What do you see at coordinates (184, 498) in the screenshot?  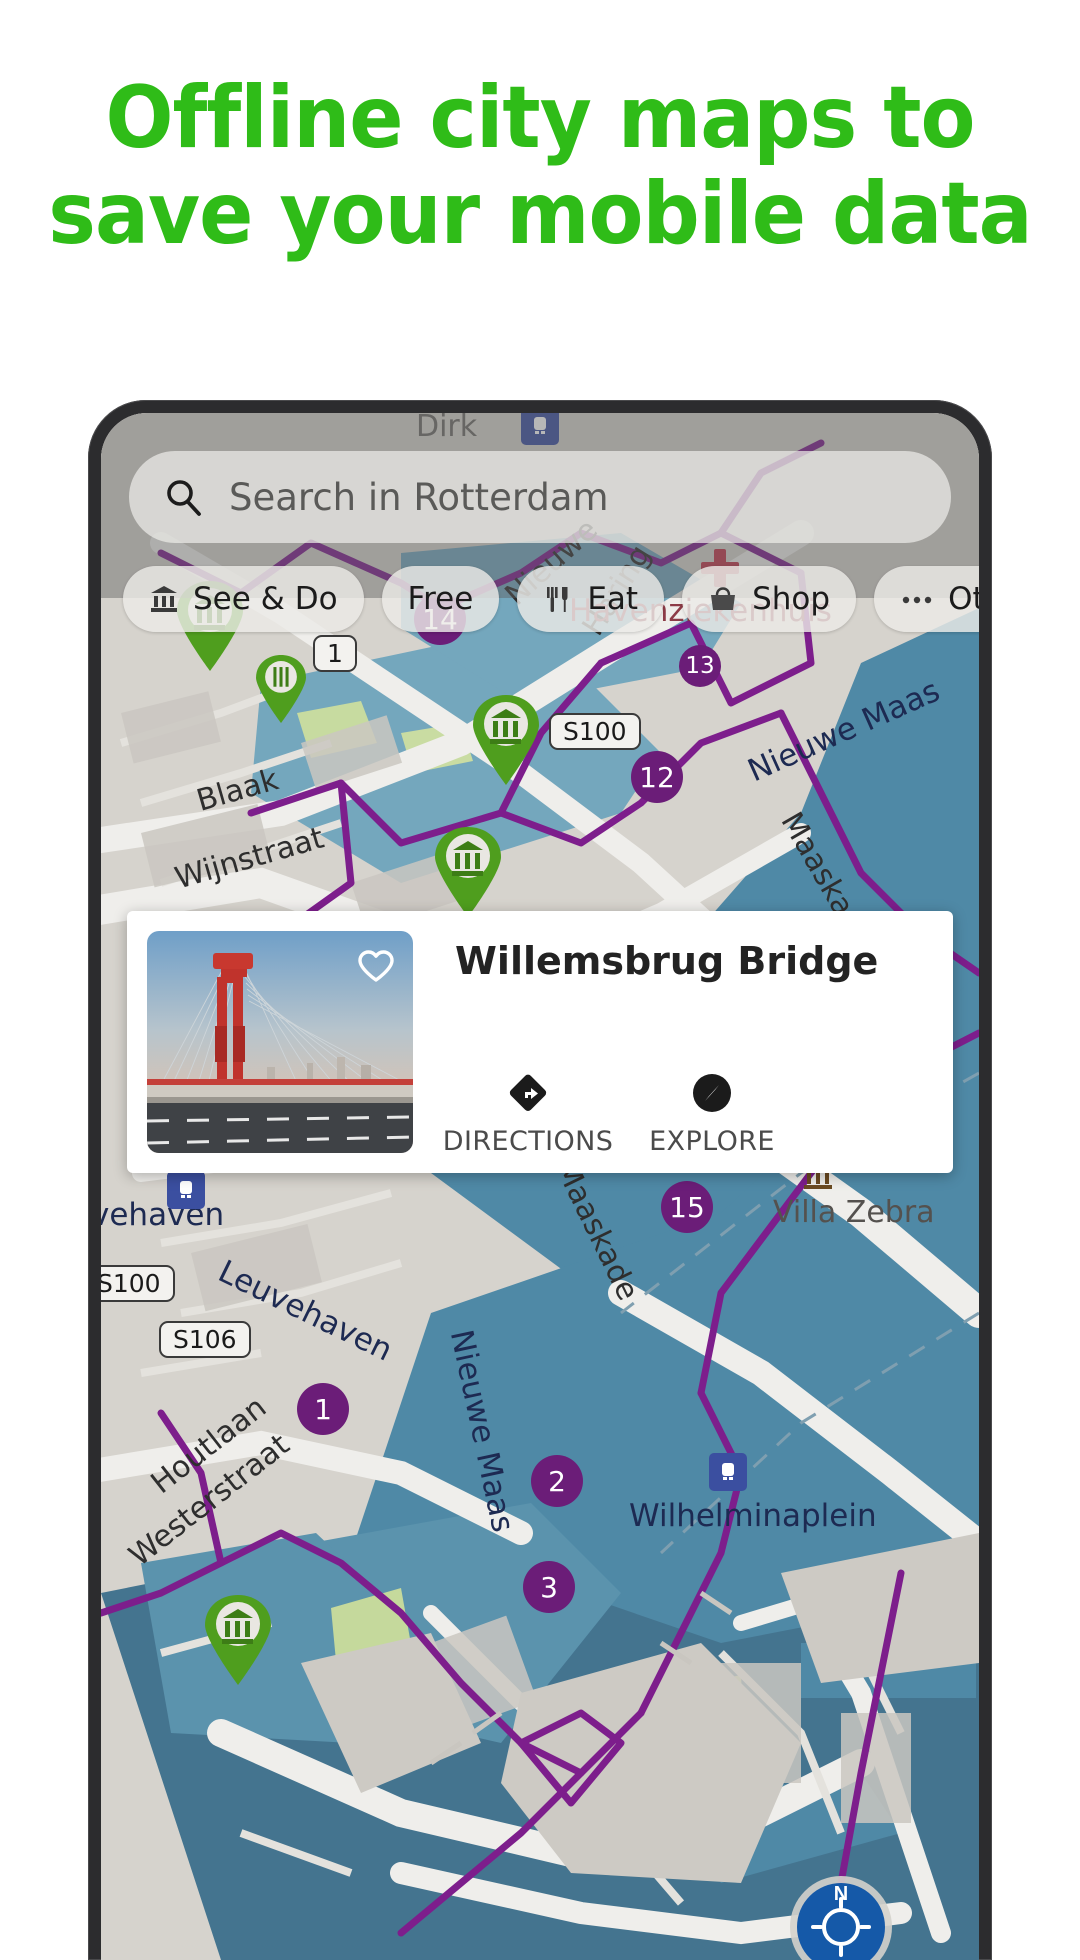 I see `search-icon` at bounding box center [184, 498].